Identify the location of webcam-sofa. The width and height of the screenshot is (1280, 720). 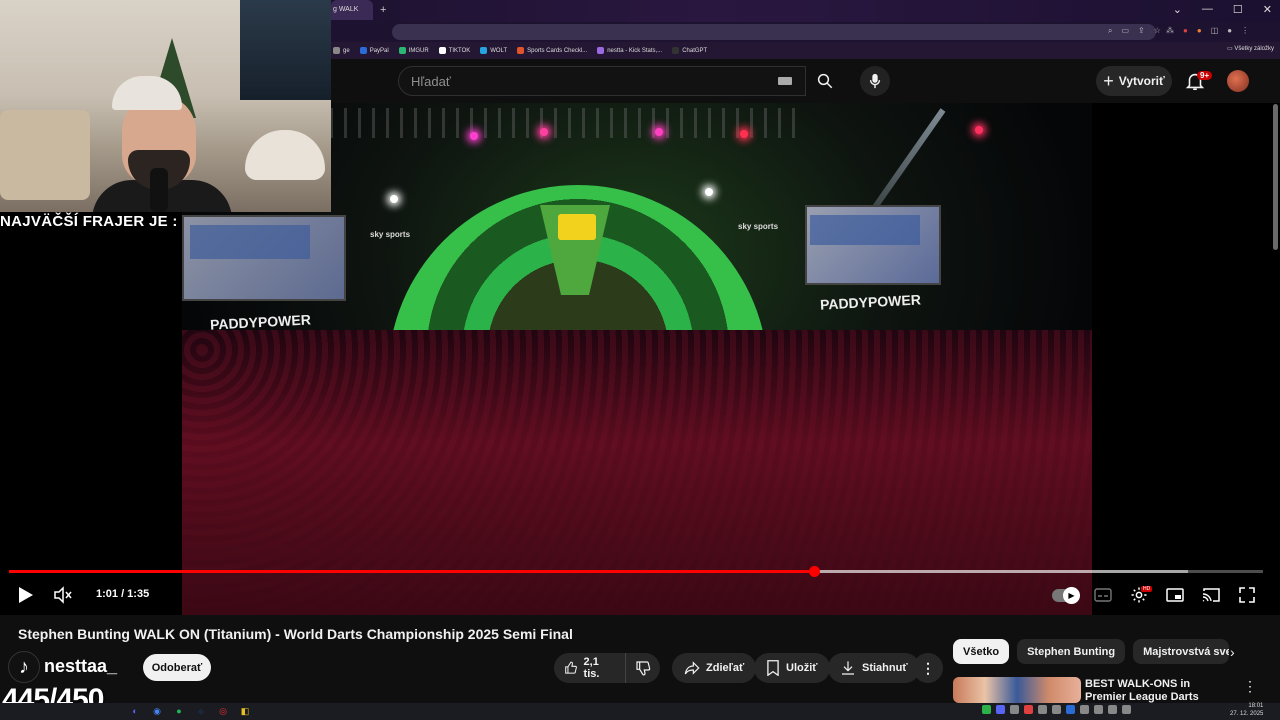
(45, 155).